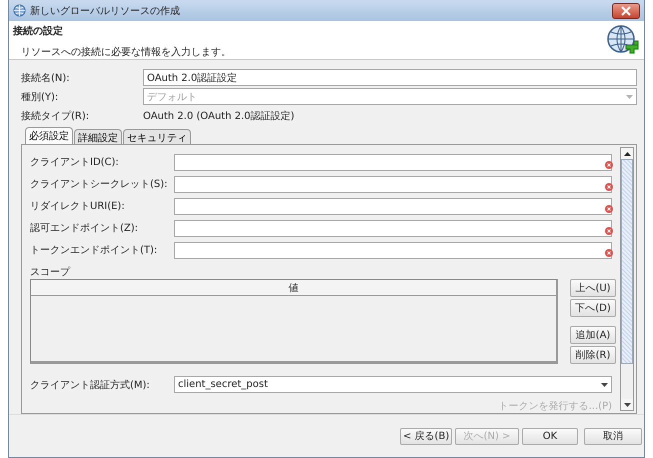 This screenshot has height=458, width=653. What do you see at coordinates (627, 279) in the screenshot?
I see `scrollbar` at bounding box center [627, 279].